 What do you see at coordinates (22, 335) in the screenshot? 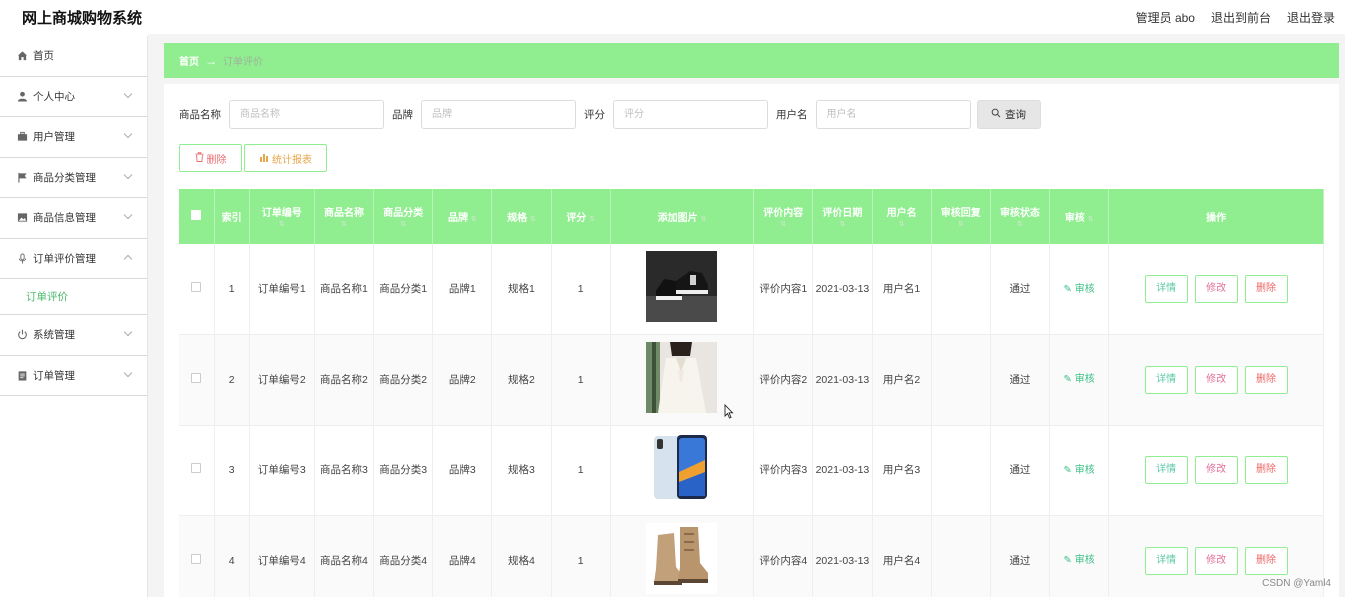
I see `power-icon` at bounding box center [22, 335].